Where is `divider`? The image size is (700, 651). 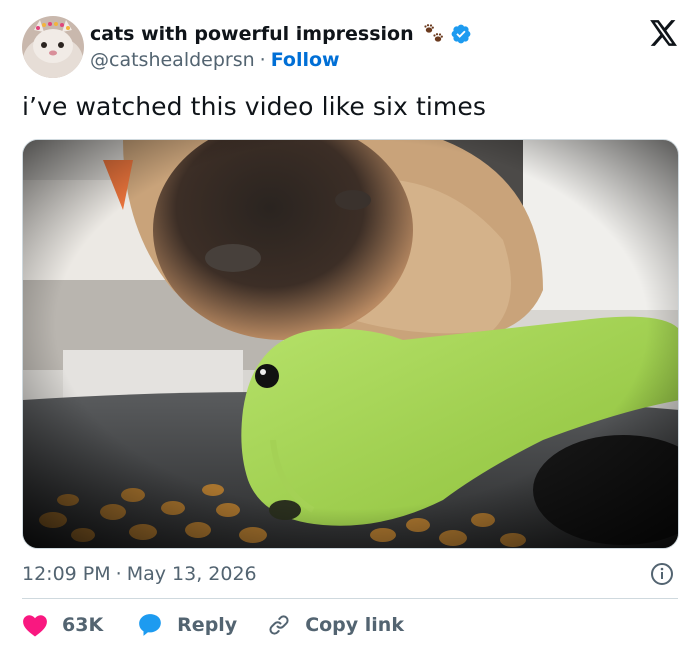 divider is located at coordinates (350, 598).